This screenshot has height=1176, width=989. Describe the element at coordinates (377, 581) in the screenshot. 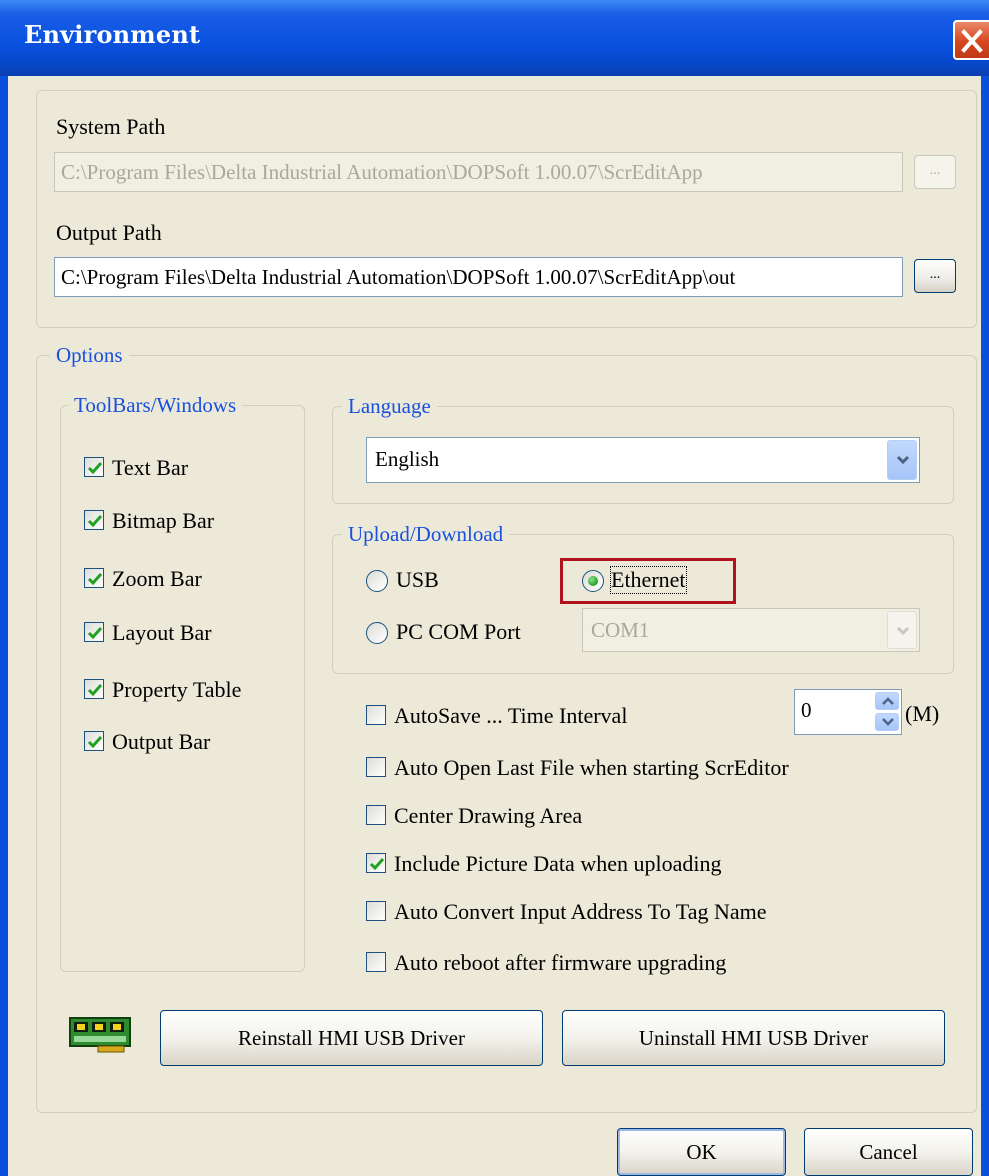

I see `usb-radio` at that location.